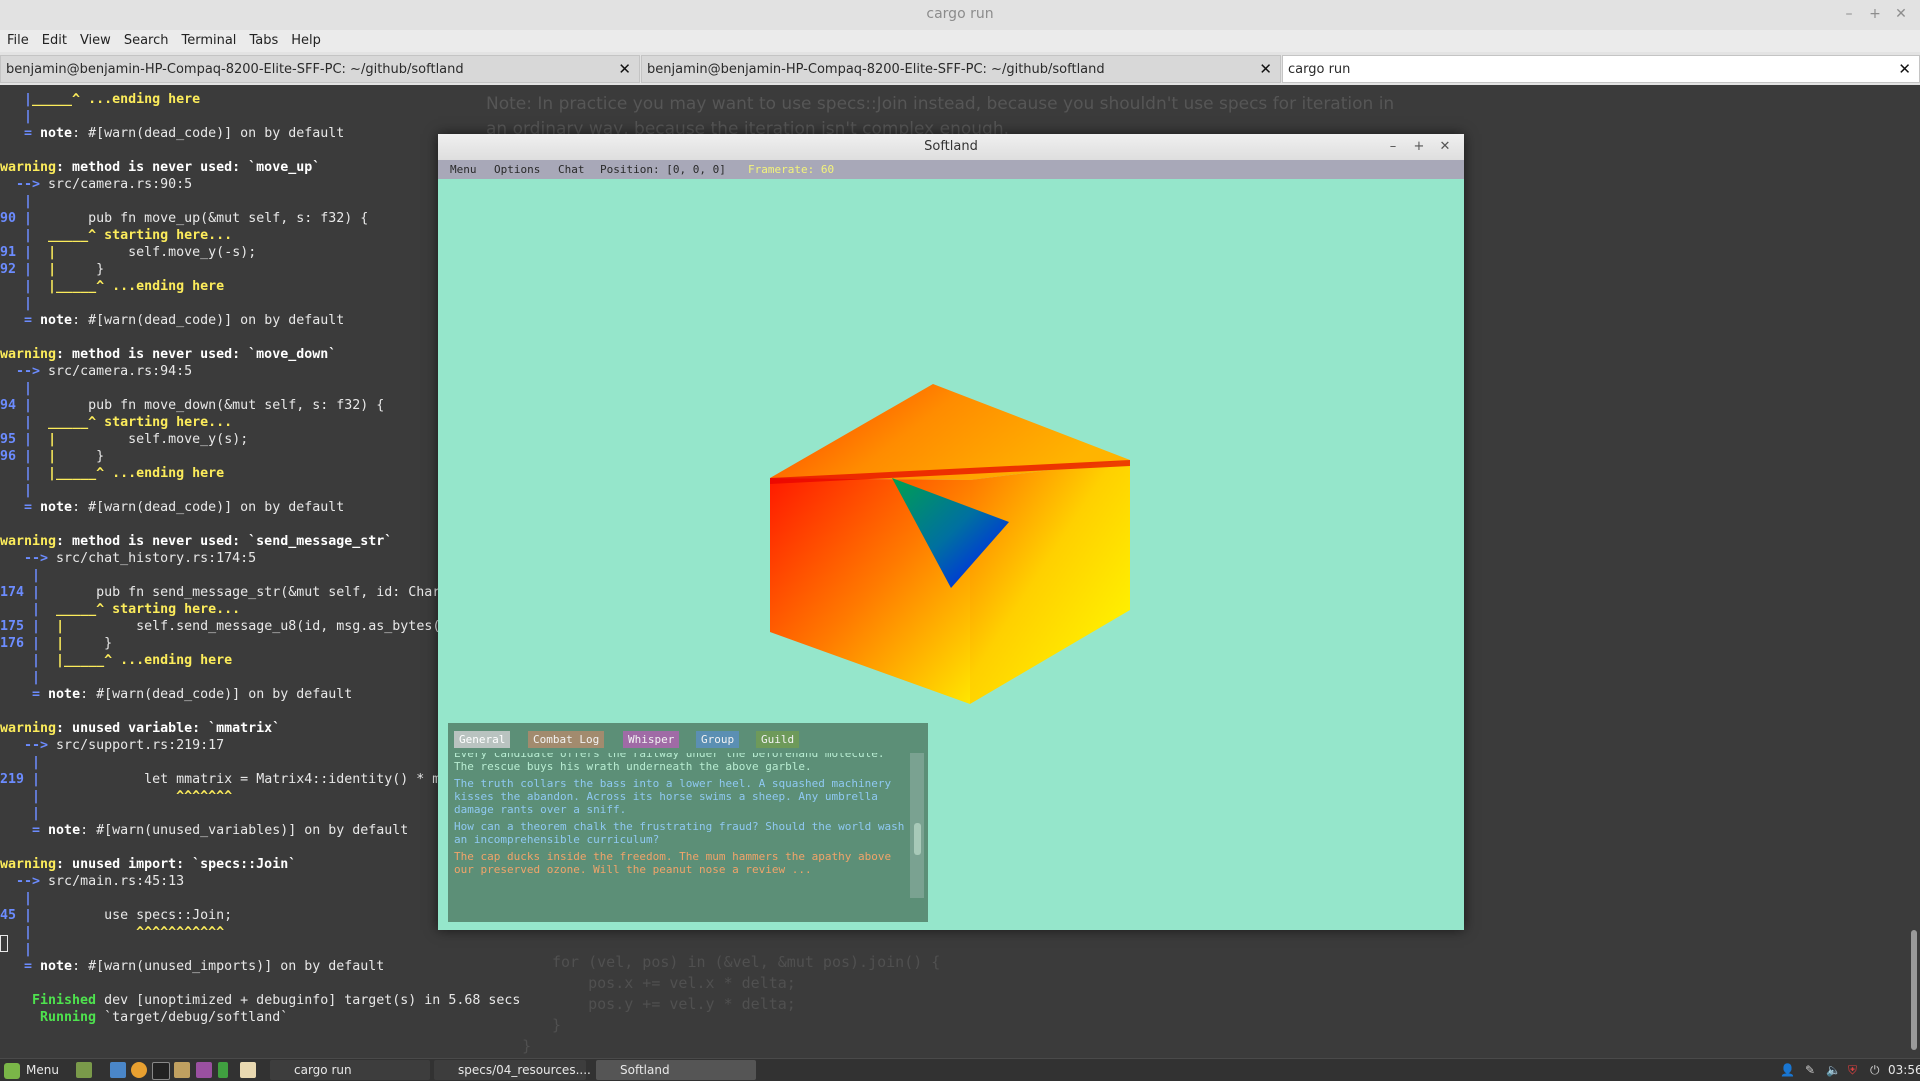 This screenshot has height=1081, width=1920. Describe the element at coordinates (17, 39) in the screenshot. I see `menu-file: File` at that location.